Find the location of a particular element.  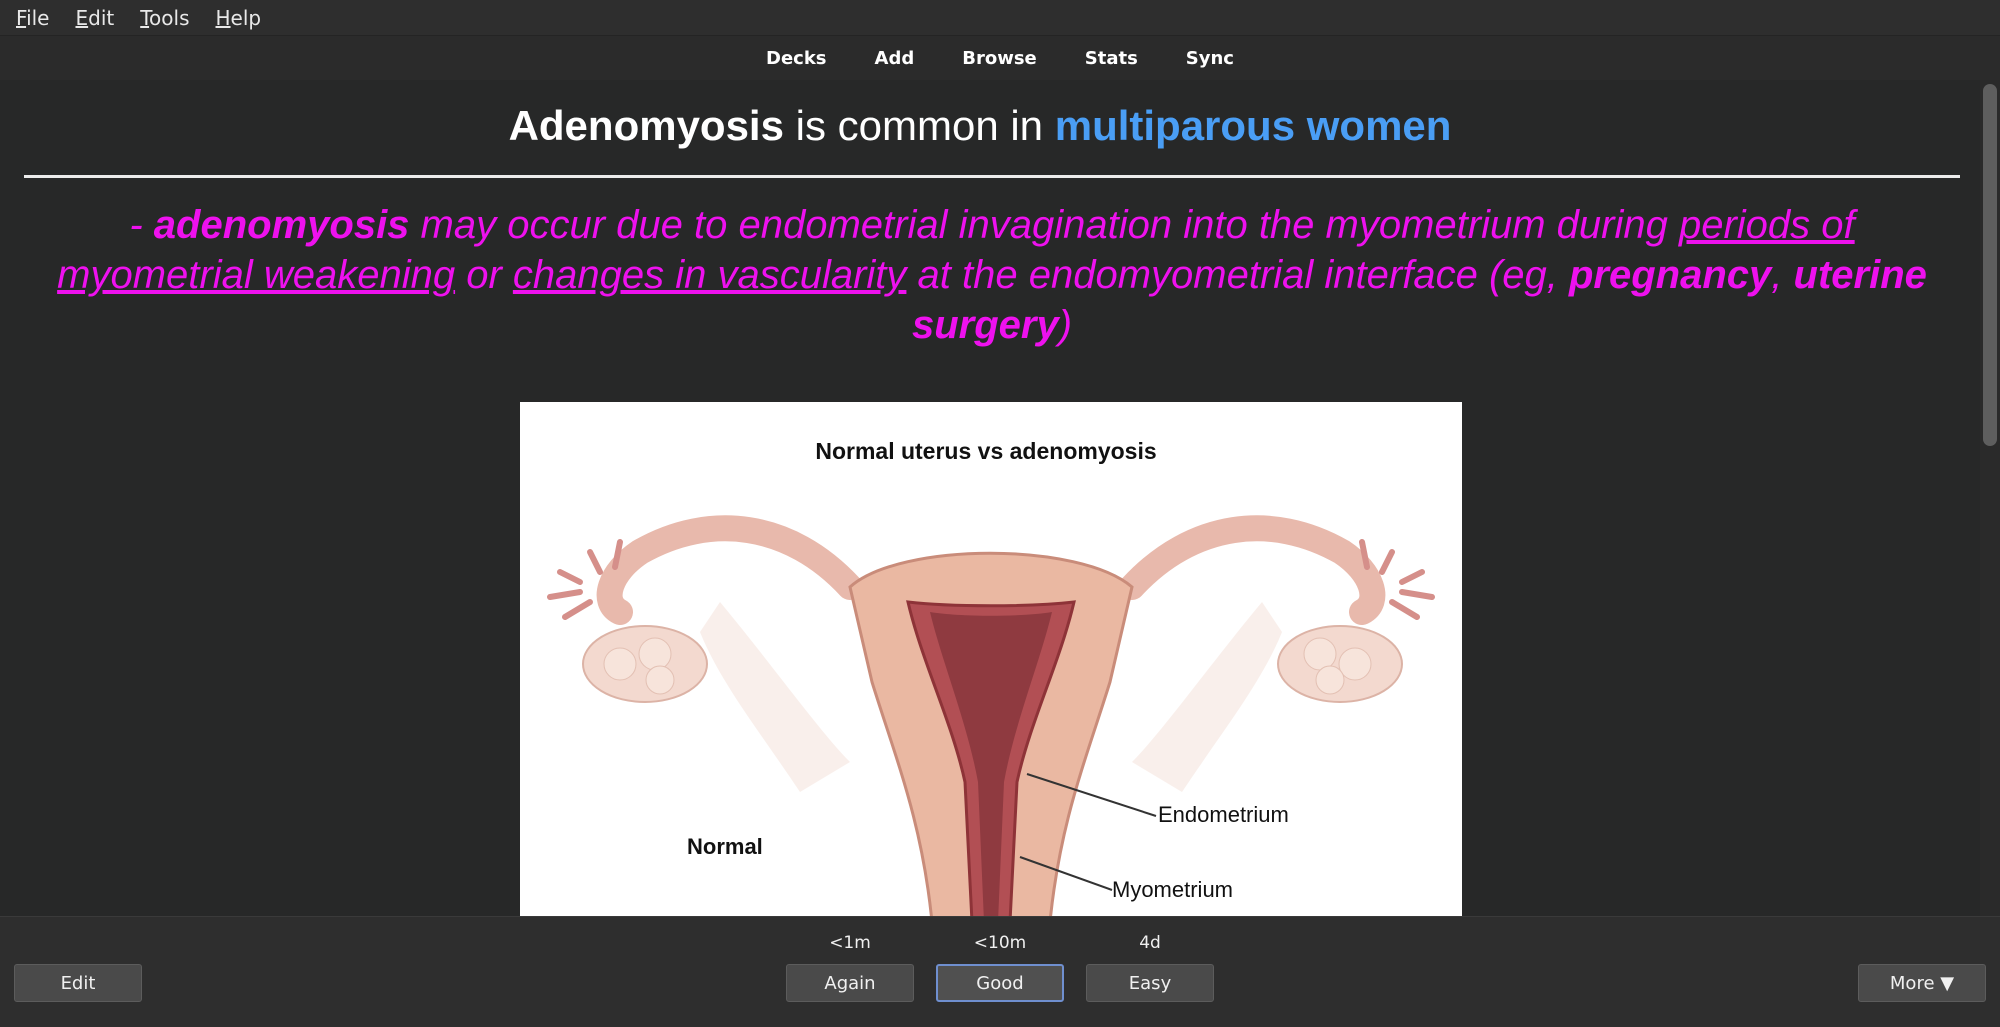

left-ligament is located at coordinates (775, 697).